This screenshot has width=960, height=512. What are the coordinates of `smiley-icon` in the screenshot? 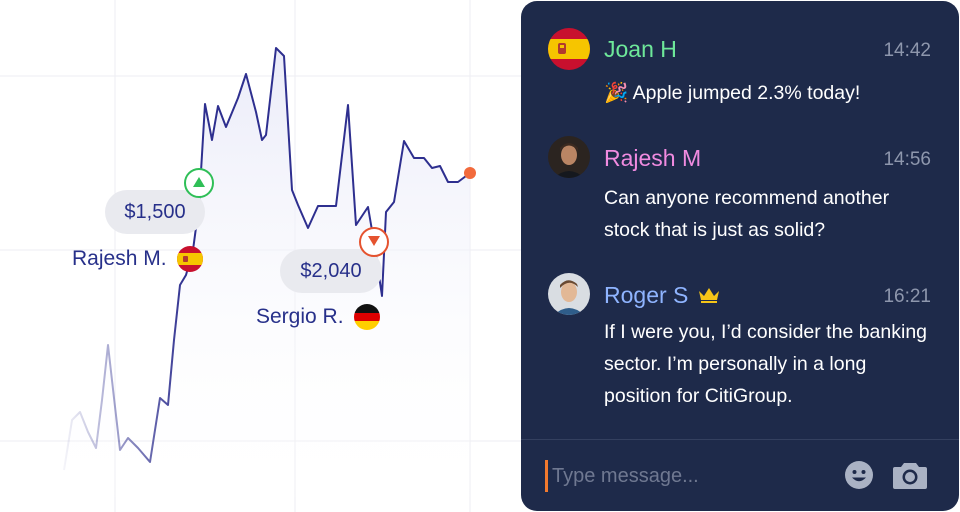 It's located at (859, 477).